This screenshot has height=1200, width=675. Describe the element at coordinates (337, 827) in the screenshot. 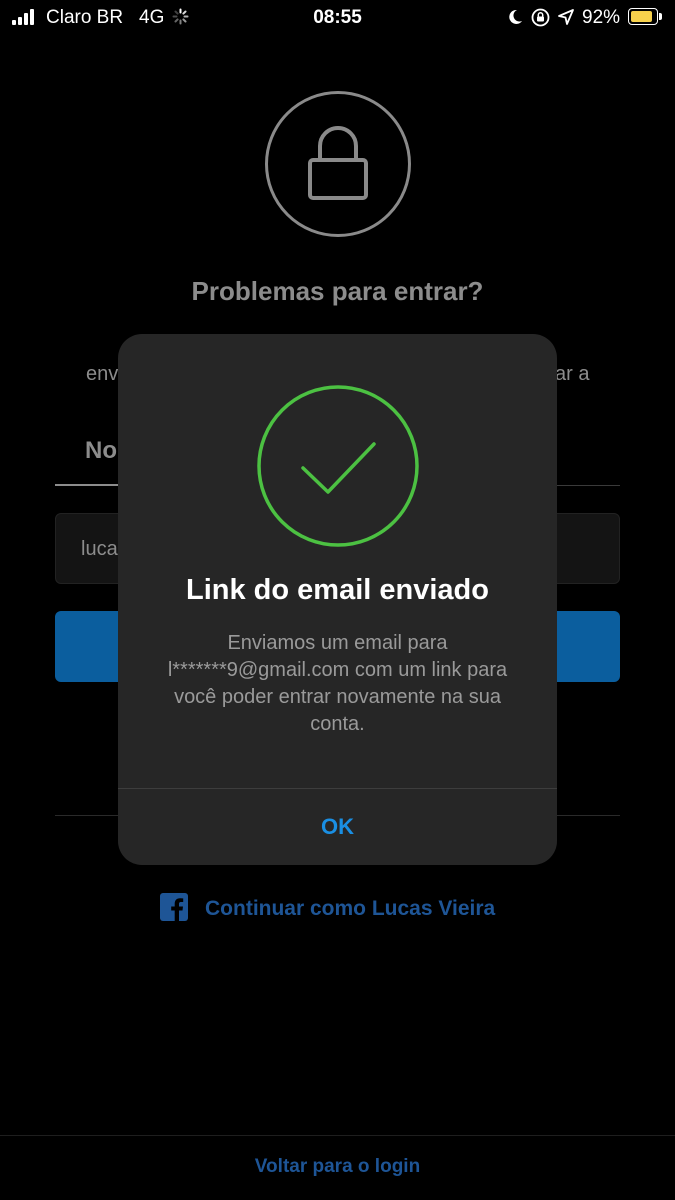

I see `ok-button: OK` at that location.